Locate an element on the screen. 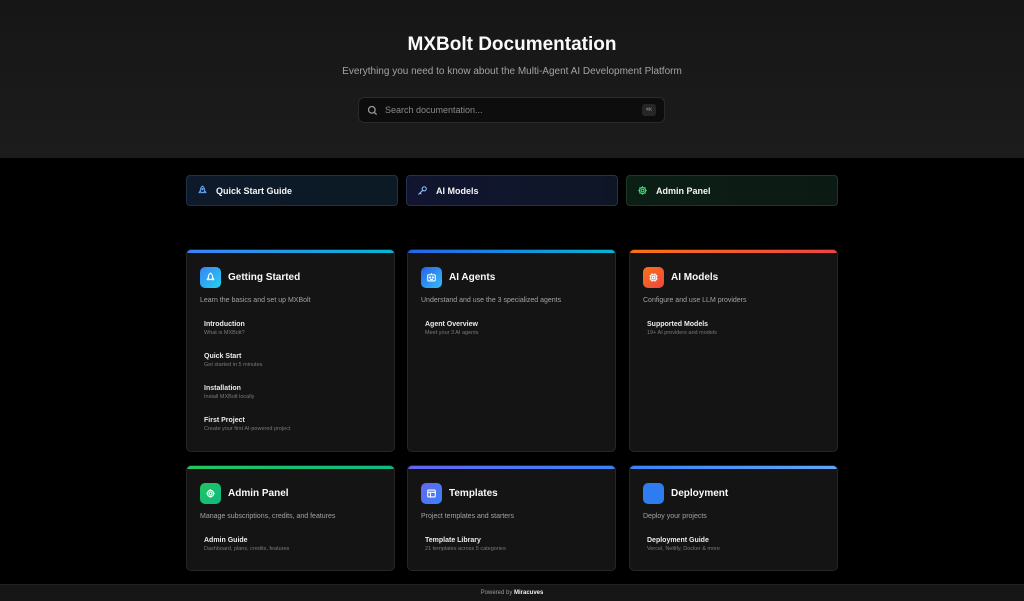  doc-link-subtitle: Install MXBolt locally is located at coordinates (229, 397).